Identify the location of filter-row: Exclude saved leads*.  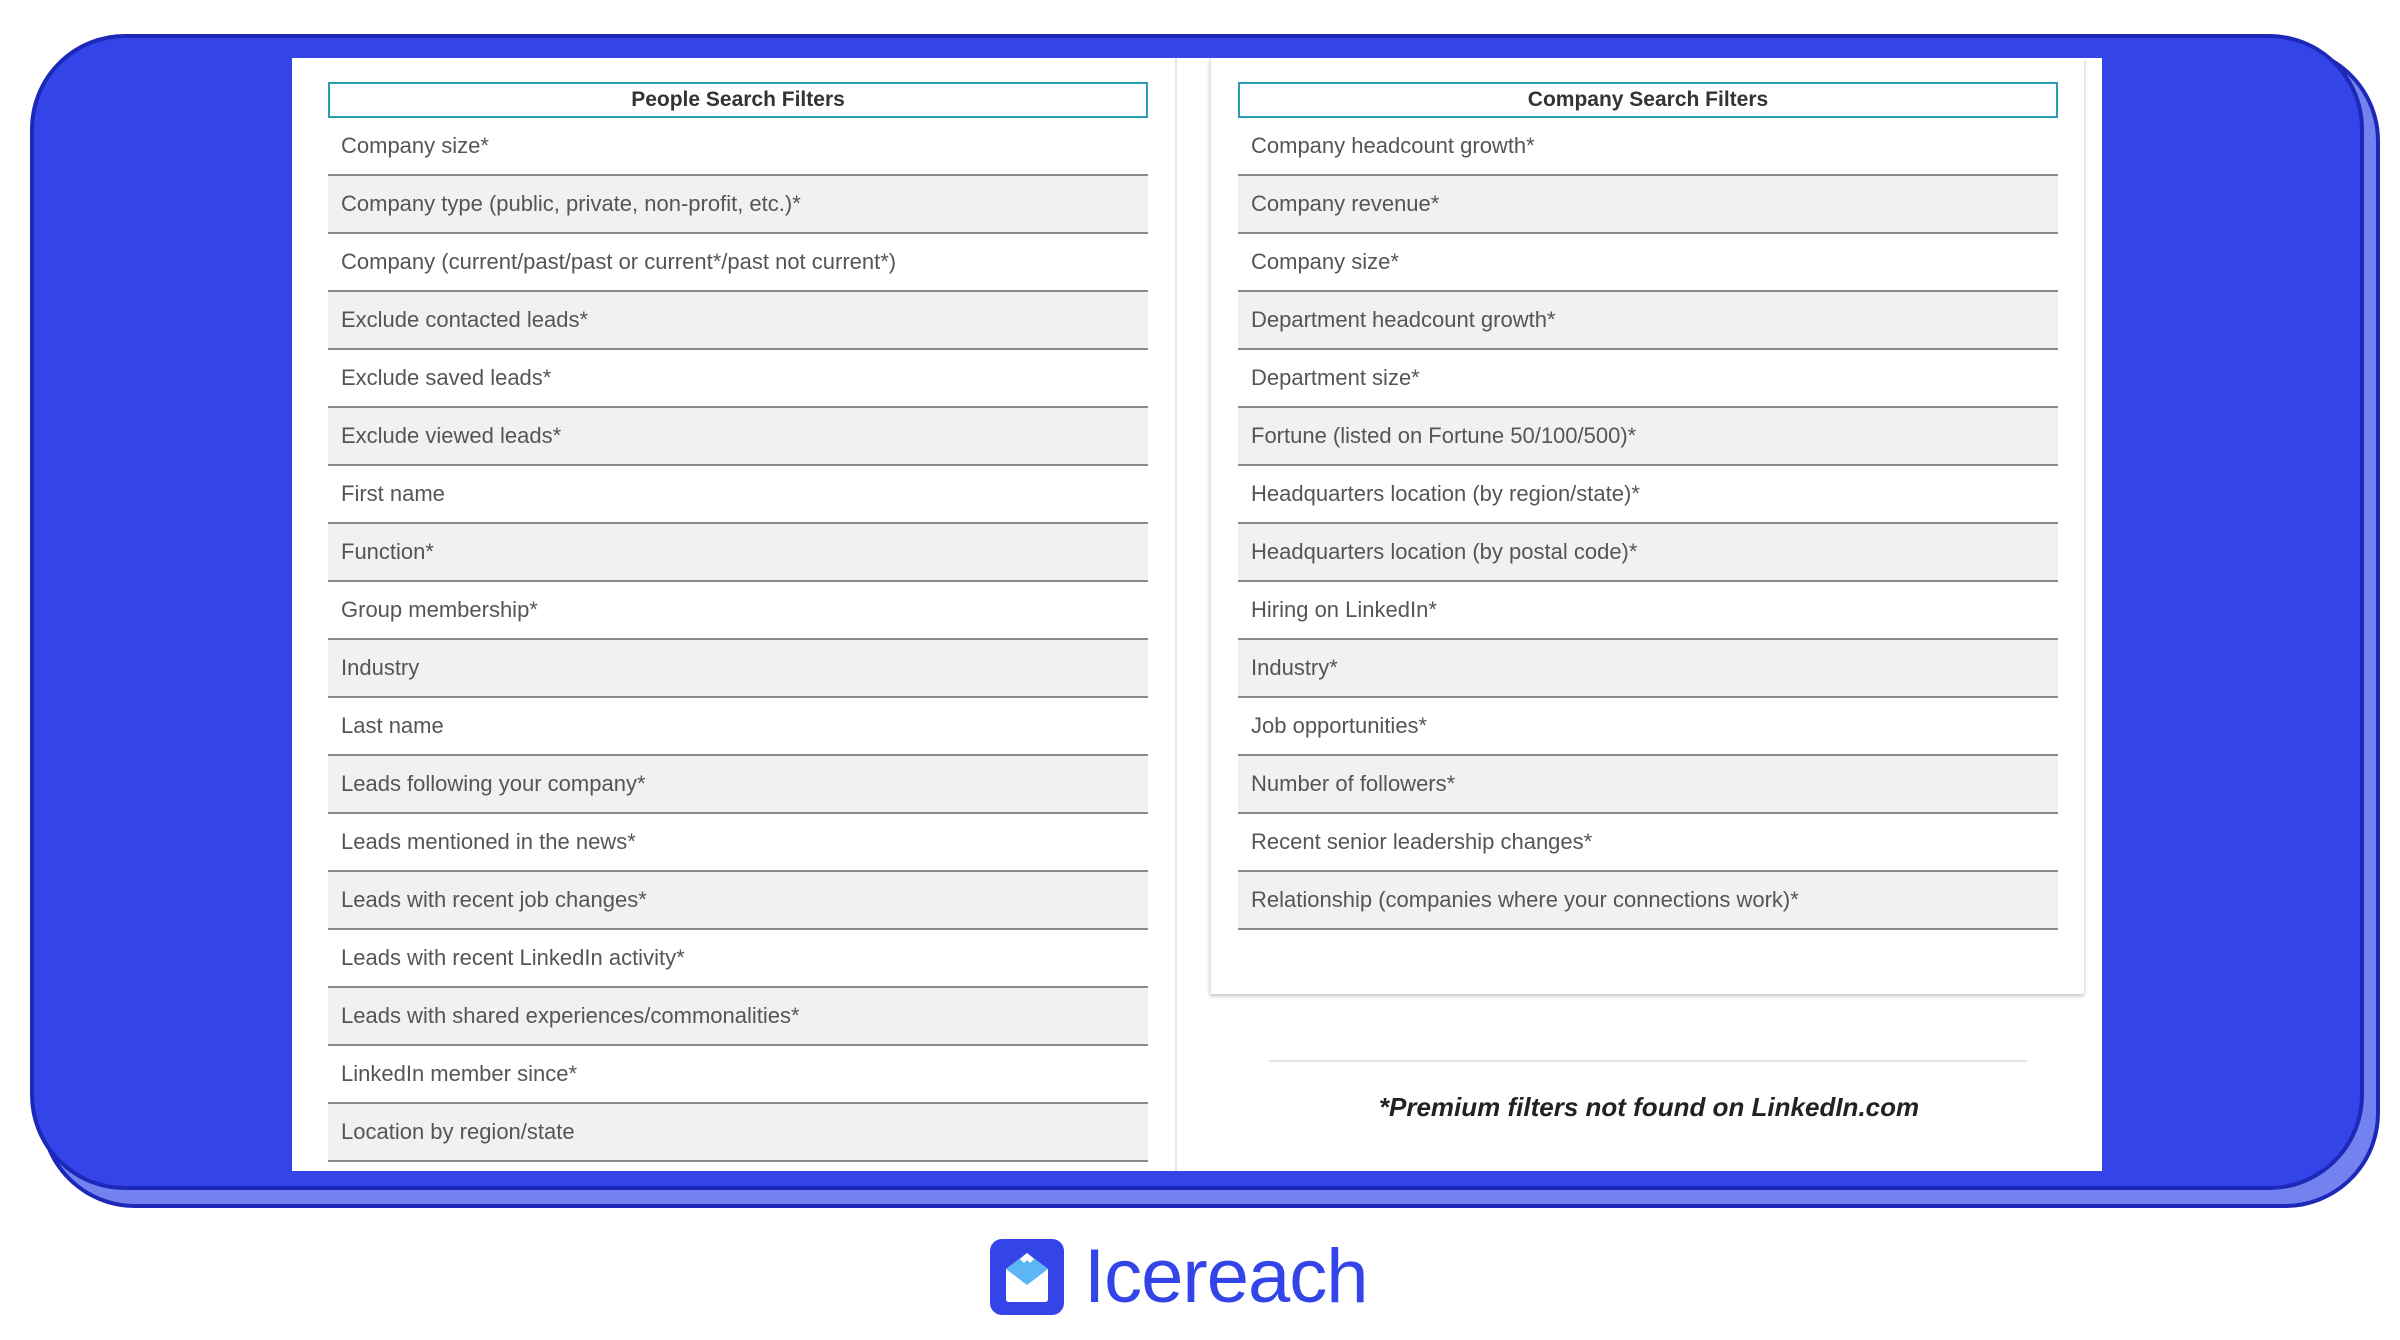
(738, 379).